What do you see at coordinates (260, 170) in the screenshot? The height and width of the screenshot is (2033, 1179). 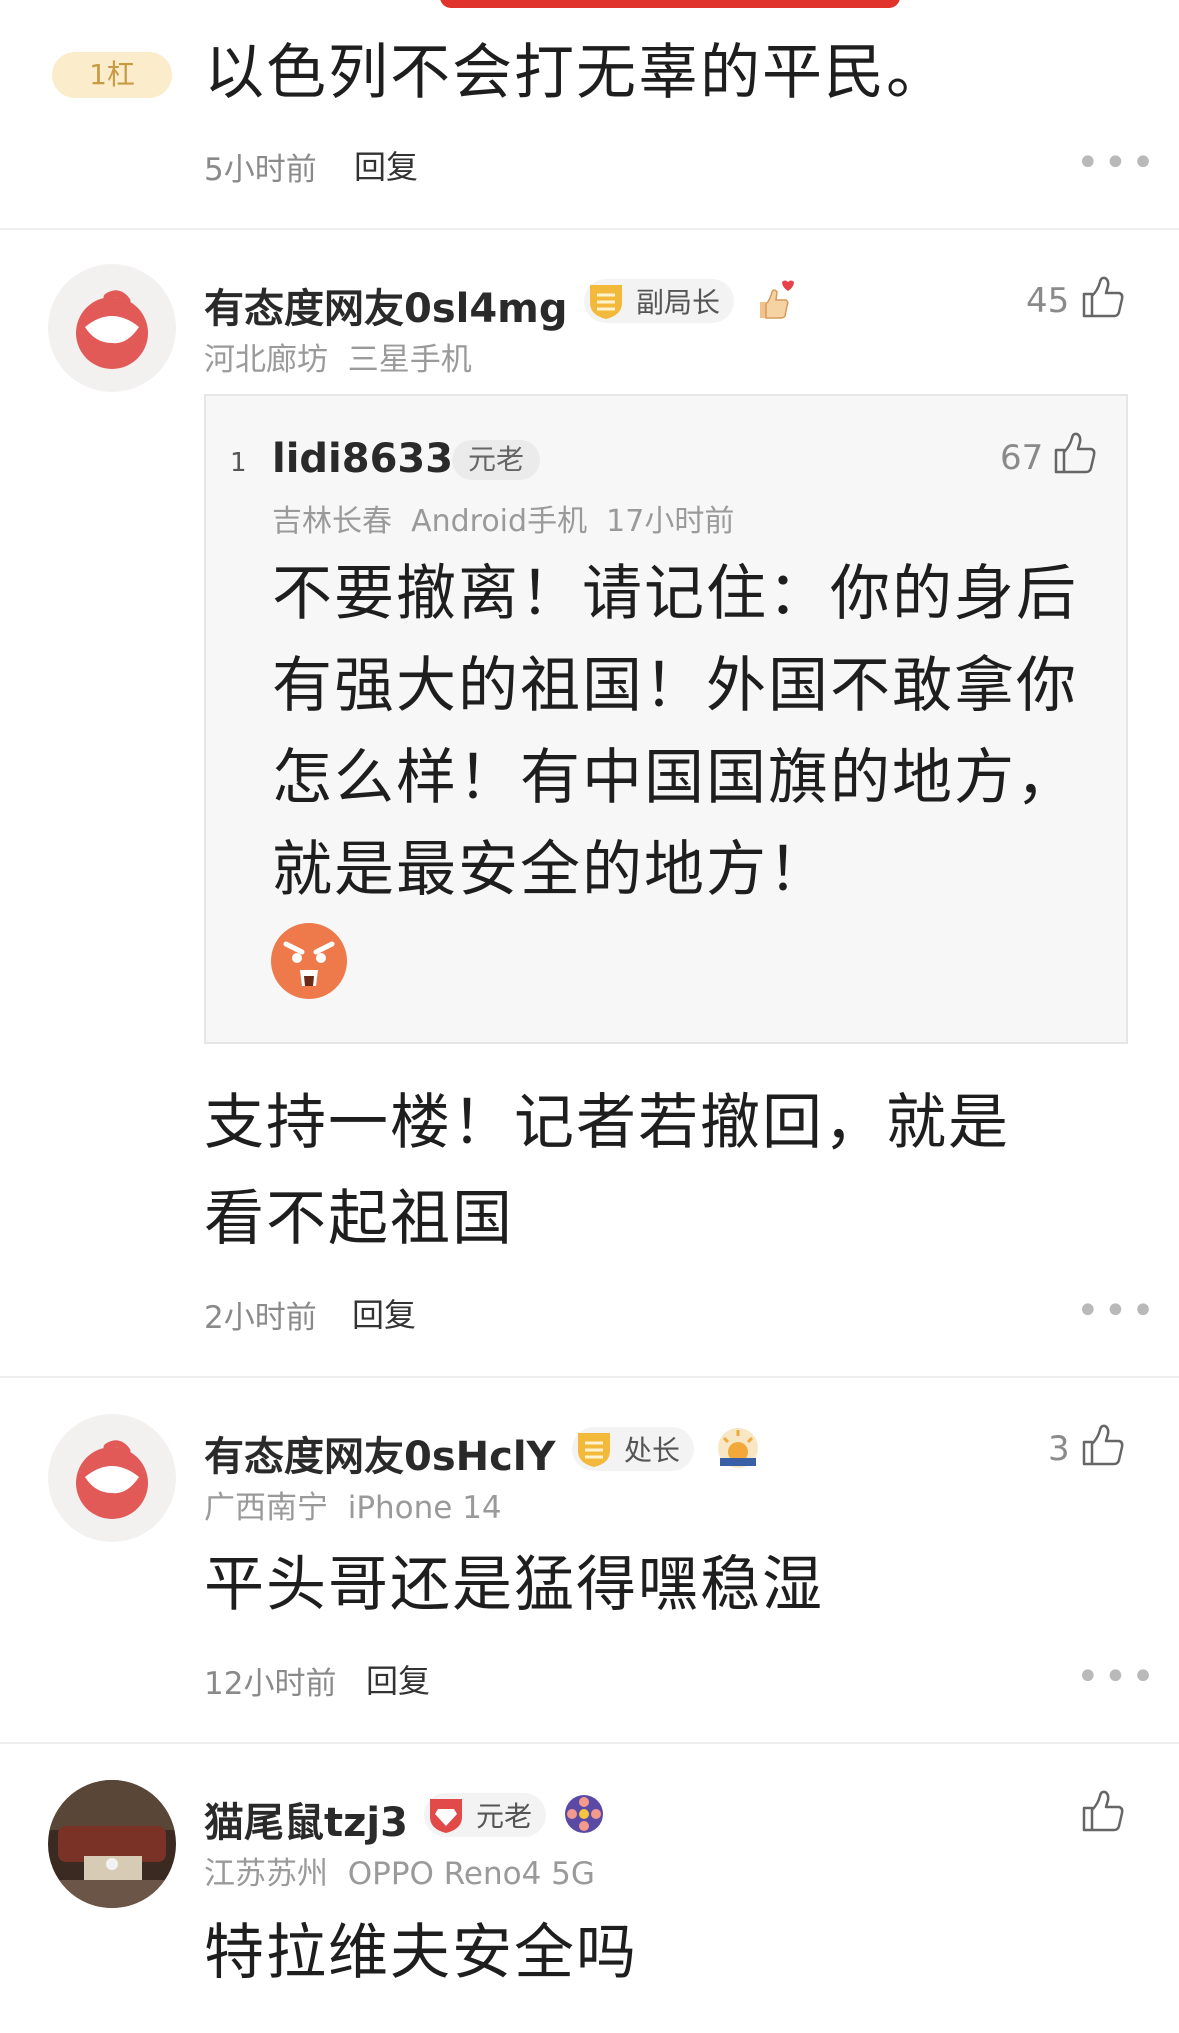 I see `comment-time: 5小时前` at bounding box center [260, 170].